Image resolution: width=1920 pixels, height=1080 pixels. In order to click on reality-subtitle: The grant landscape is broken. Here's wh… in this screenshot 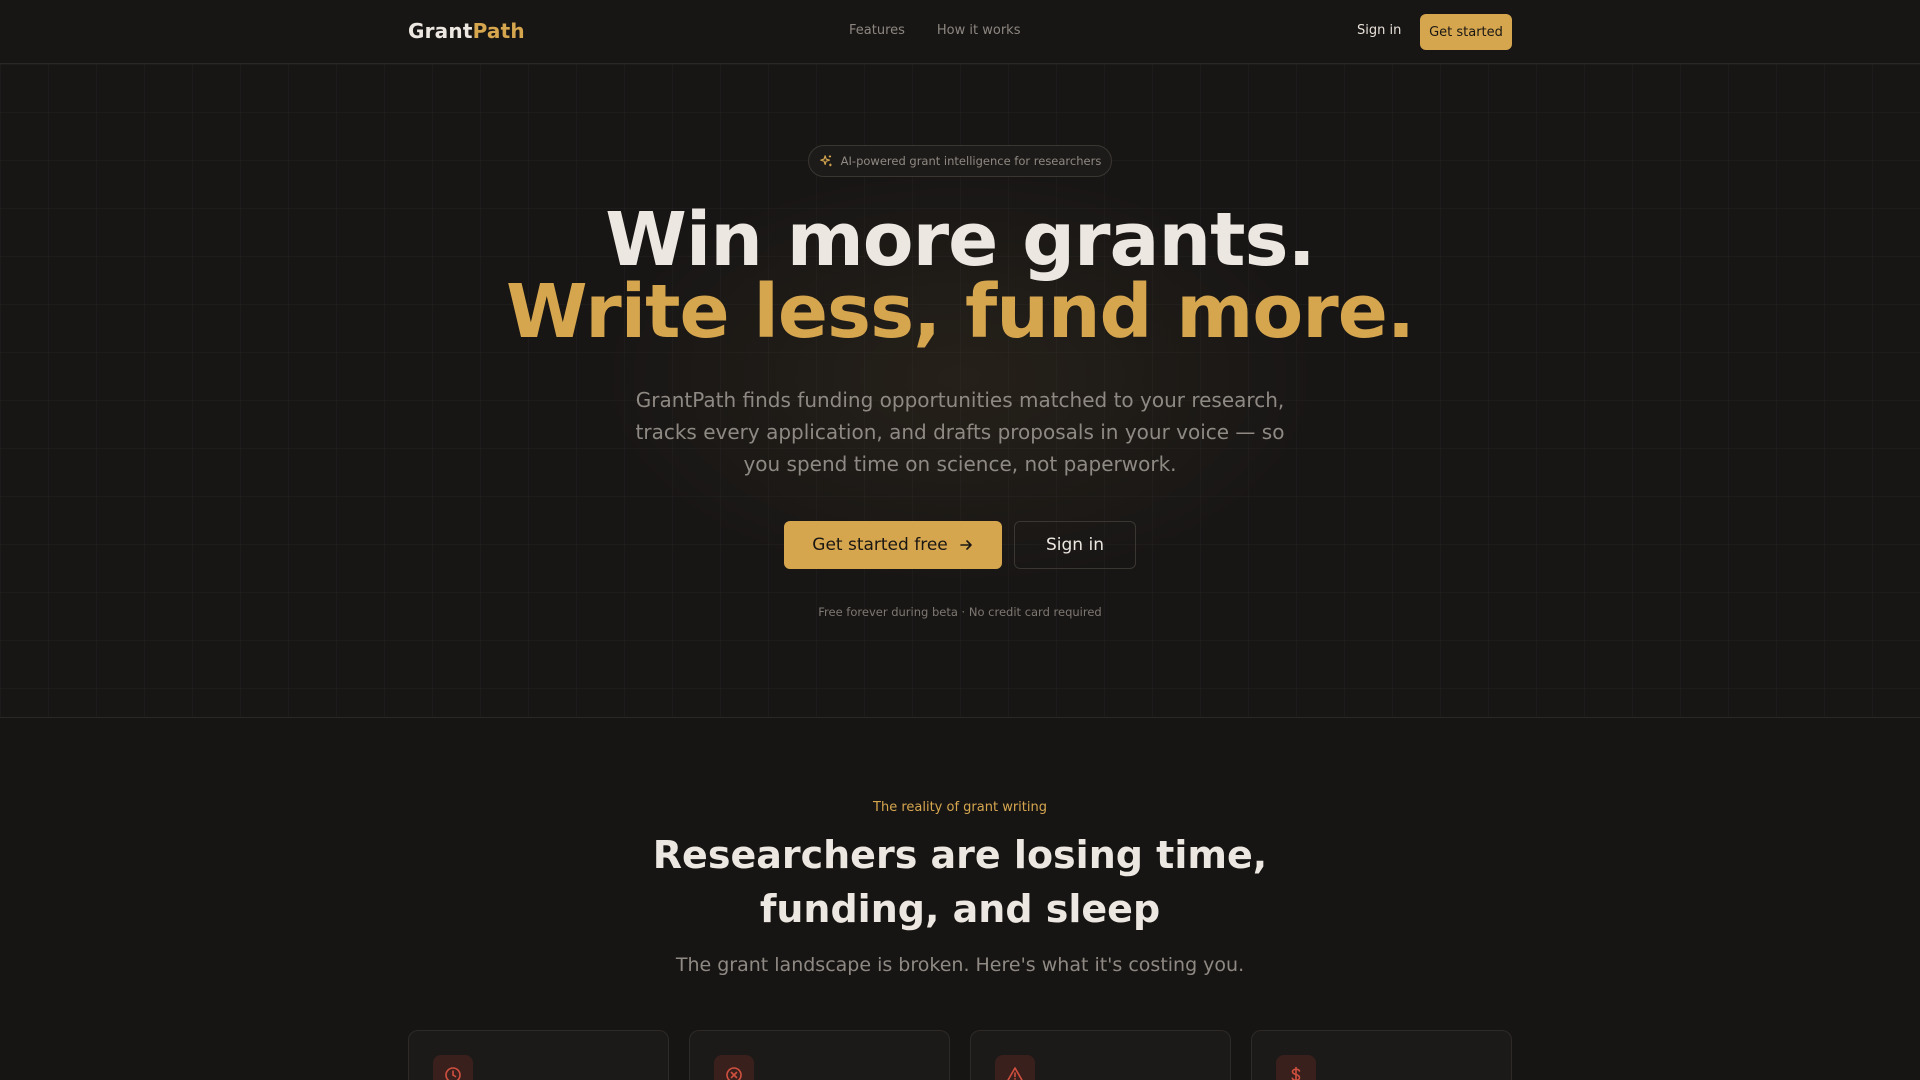, I will do `click(960, 965)`.